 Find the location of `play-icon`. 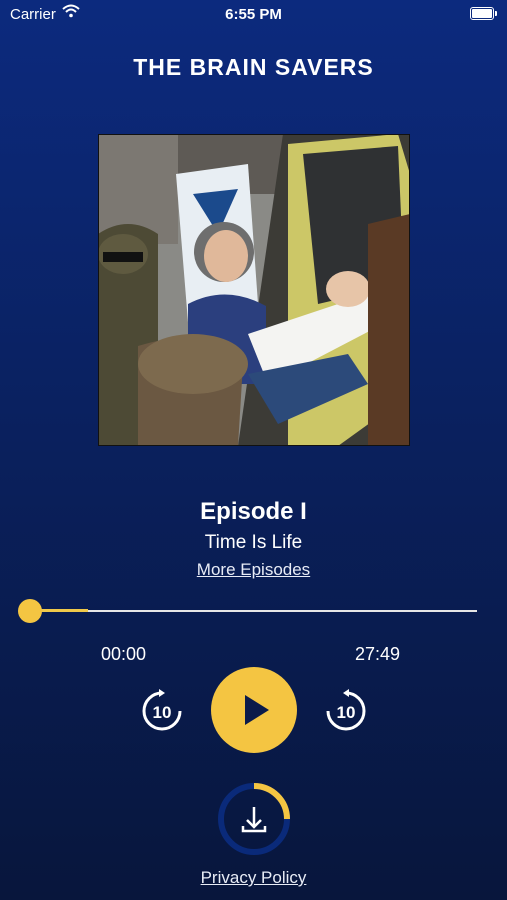

play-icon is located at coordinates (257, 710).